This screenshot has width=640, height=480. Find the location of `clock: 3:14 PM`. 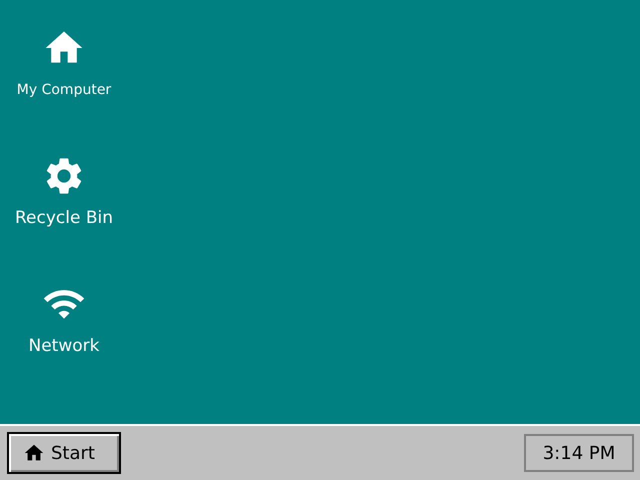

clock: 3:14 PM is located at coordinates (579, 453).